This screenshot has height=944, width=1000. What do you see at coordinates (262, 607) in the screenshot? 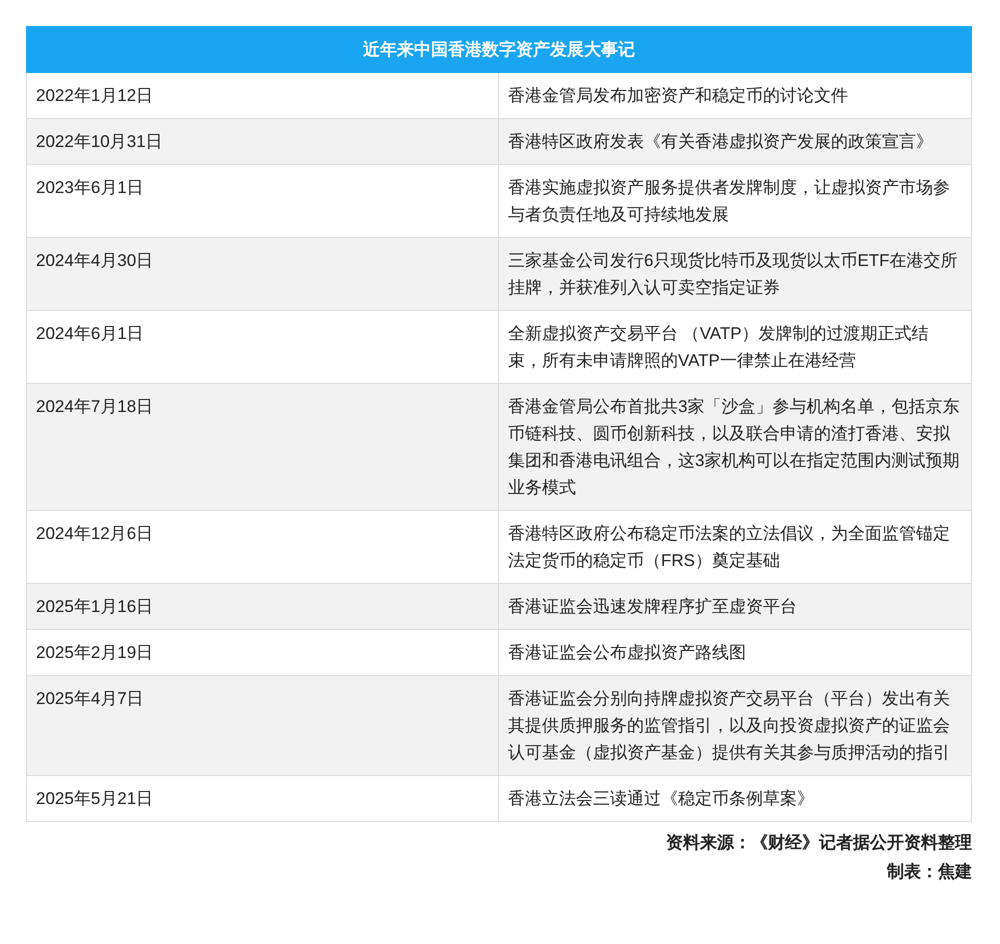
I see `date-cell: 2025年1月16日` at bounding box center [262, 607].